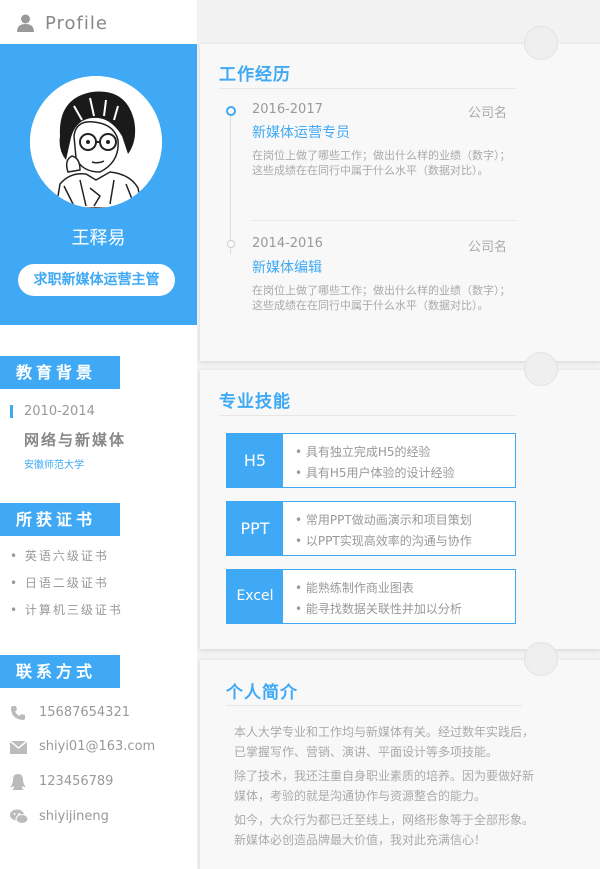 The height and width of the screenshot is (869, 600). What do you see at coordinates (371, 528) in the screenshot?
I see `skill-box-ppt: PPT • 常用PPT做动画演示和项目策划 • 以PPT实现高效率的沟通与协作` at bounding box center [371, 528].